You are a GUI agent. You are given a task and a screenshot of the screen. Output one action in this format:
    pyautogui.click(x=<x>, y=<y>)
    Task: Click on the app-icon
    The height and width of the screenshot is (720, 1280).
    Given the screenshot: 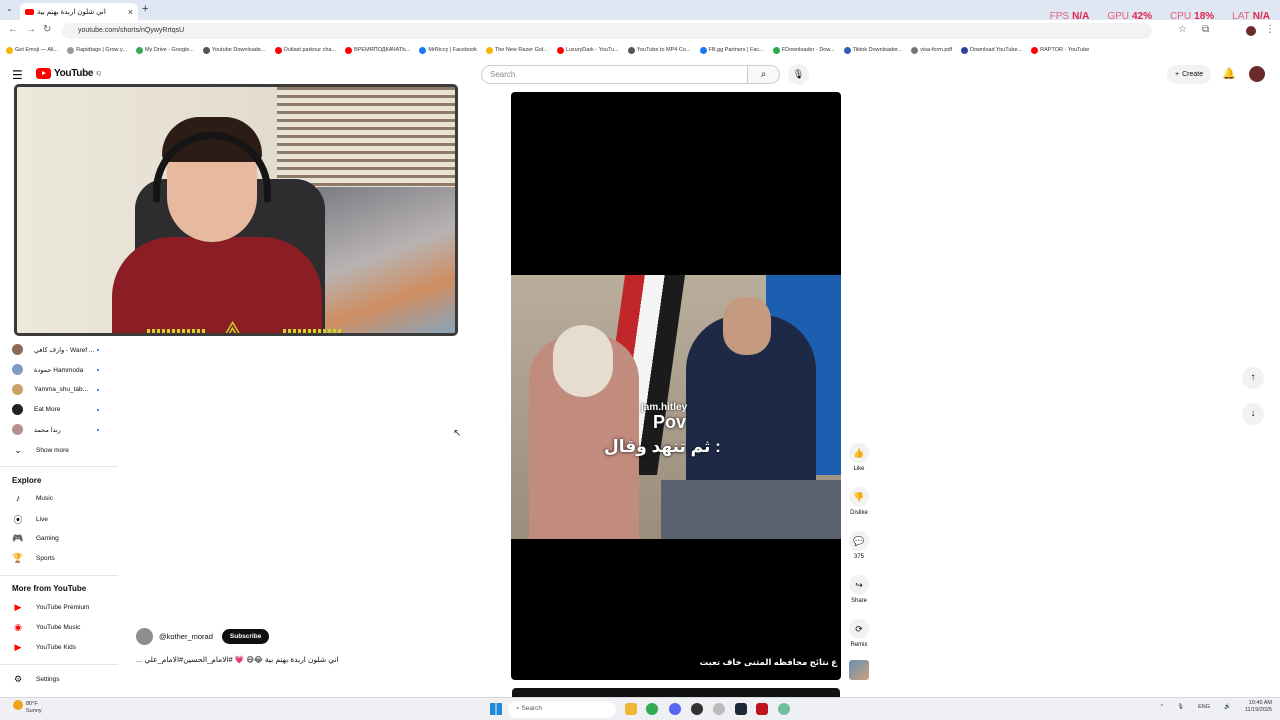 What is the action you would take?
    pyautogui.click(x=697, y=709)
    